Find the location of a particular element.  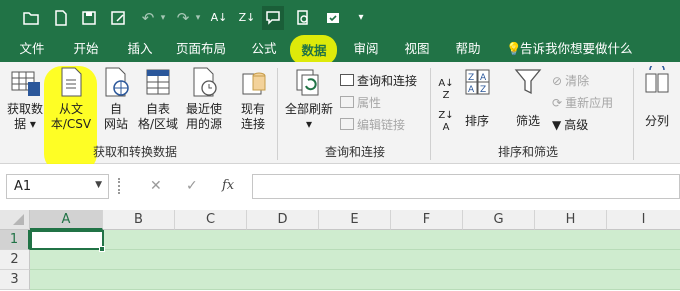

queries-label: 查询和连接 is located at coordinates (387, 81).